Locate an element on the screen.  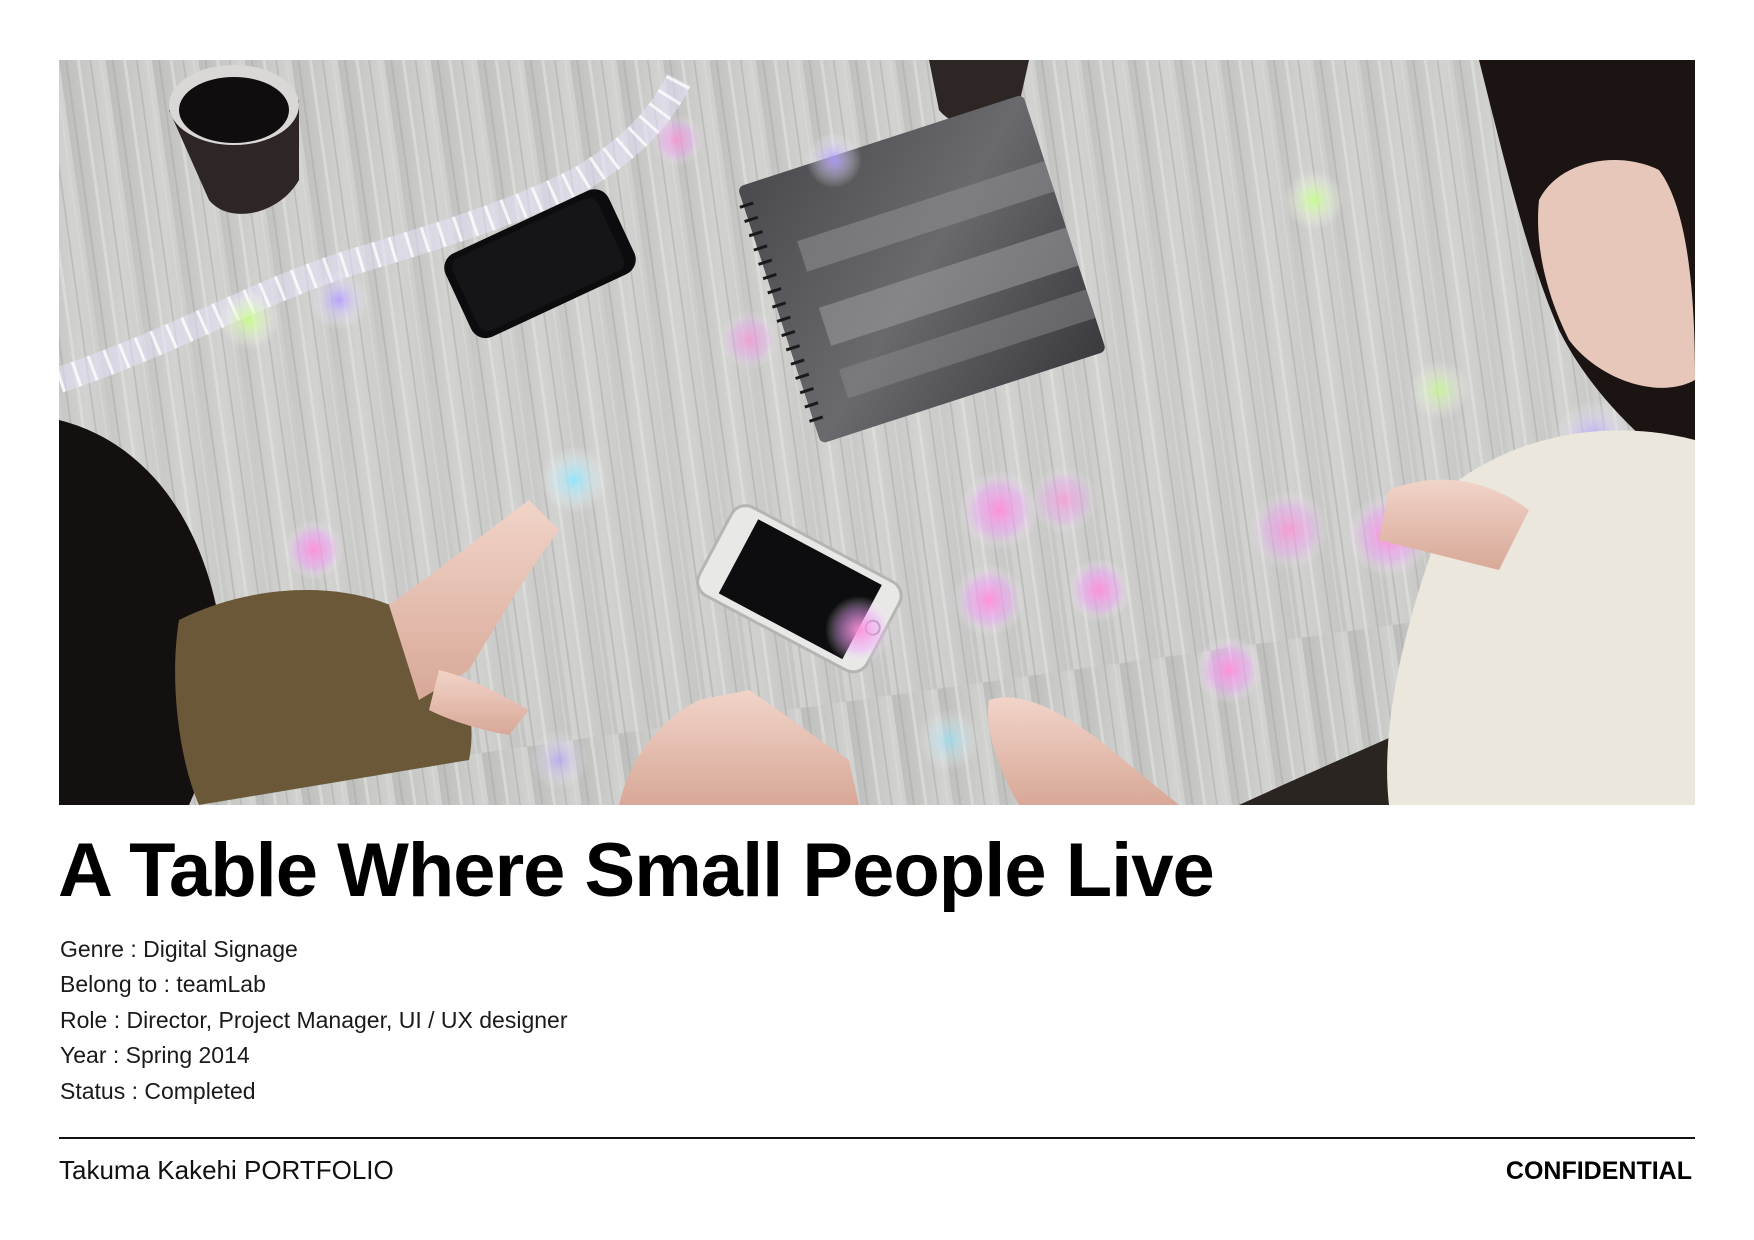
portfolio-footer-label: Takuma Kakehi PORTFOLIO is located at coordinates (226, 1170).